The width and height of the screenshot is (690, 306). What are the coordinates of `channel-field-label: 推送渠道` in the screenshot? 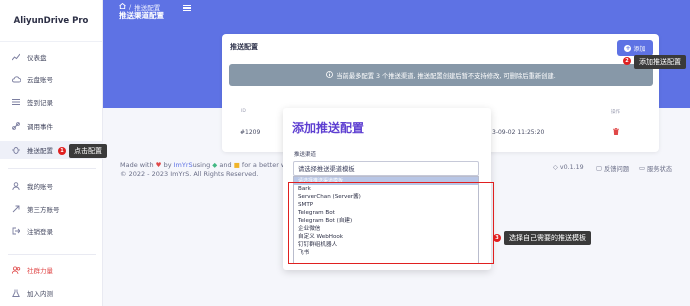 It's located at (305, 155).